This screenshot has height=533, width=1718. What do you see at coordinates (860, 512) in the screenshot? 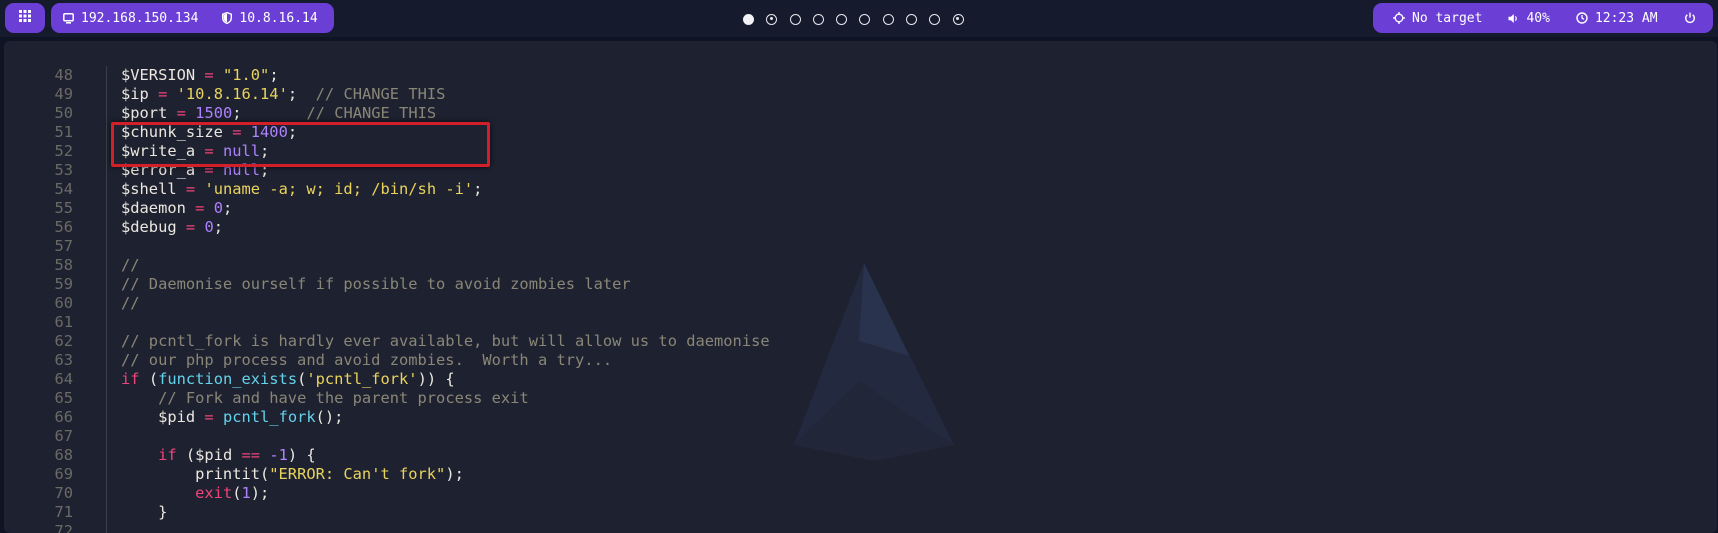
I see `code-line: 71 }` at bounding box center [860, 512].